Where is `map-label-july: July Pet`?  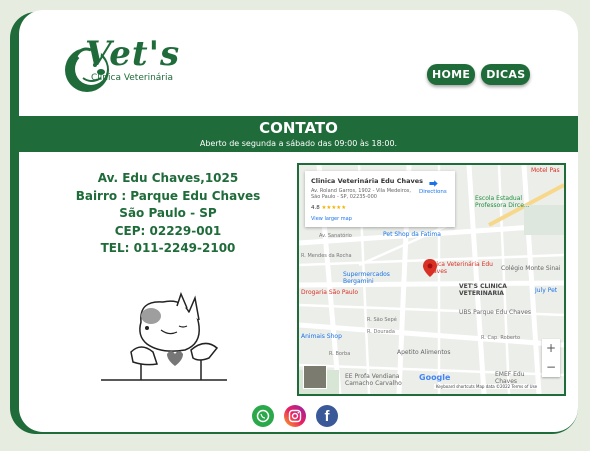
map-label-july: July Pet is located at coordinates (546, 290).